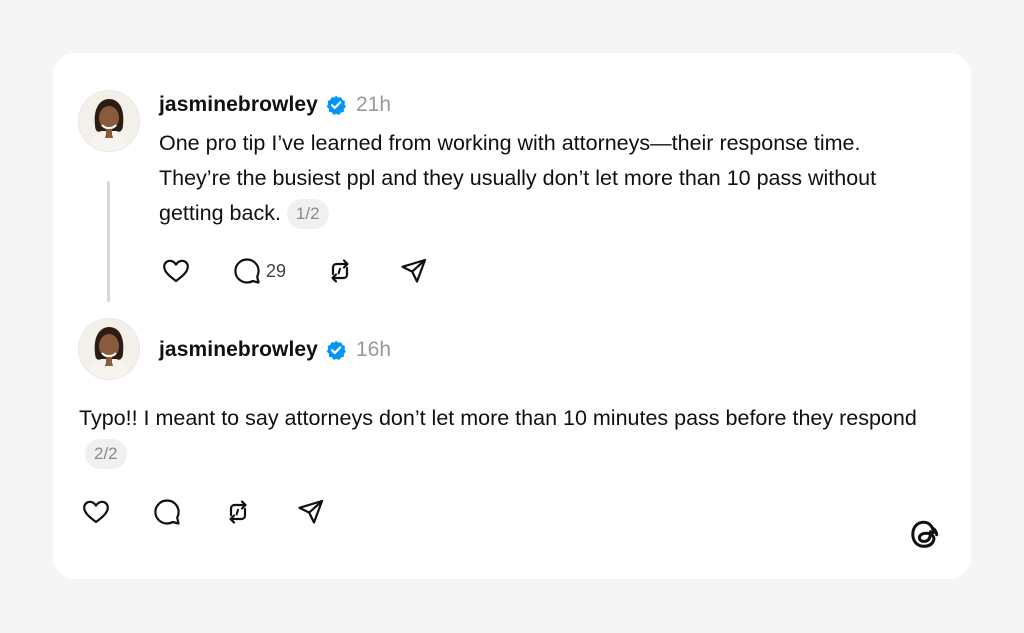 The width and height of the screenshot is (1024, 633). I want to click on reply-button: 29, so click(259, 271).